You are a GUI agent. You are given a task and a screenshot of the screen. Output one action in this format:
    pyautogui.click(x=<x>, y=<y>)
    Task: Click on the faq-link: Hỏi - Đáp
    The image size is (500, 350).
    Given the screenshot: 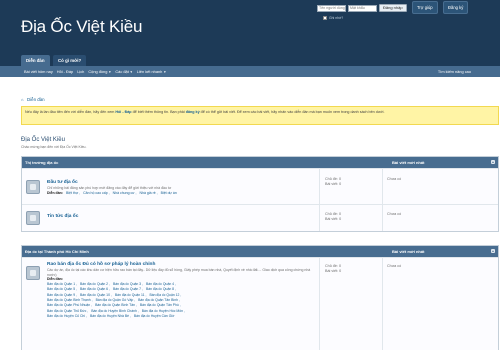 What is the action you would take?
    pyautogui.click(x=123, y=112)
    